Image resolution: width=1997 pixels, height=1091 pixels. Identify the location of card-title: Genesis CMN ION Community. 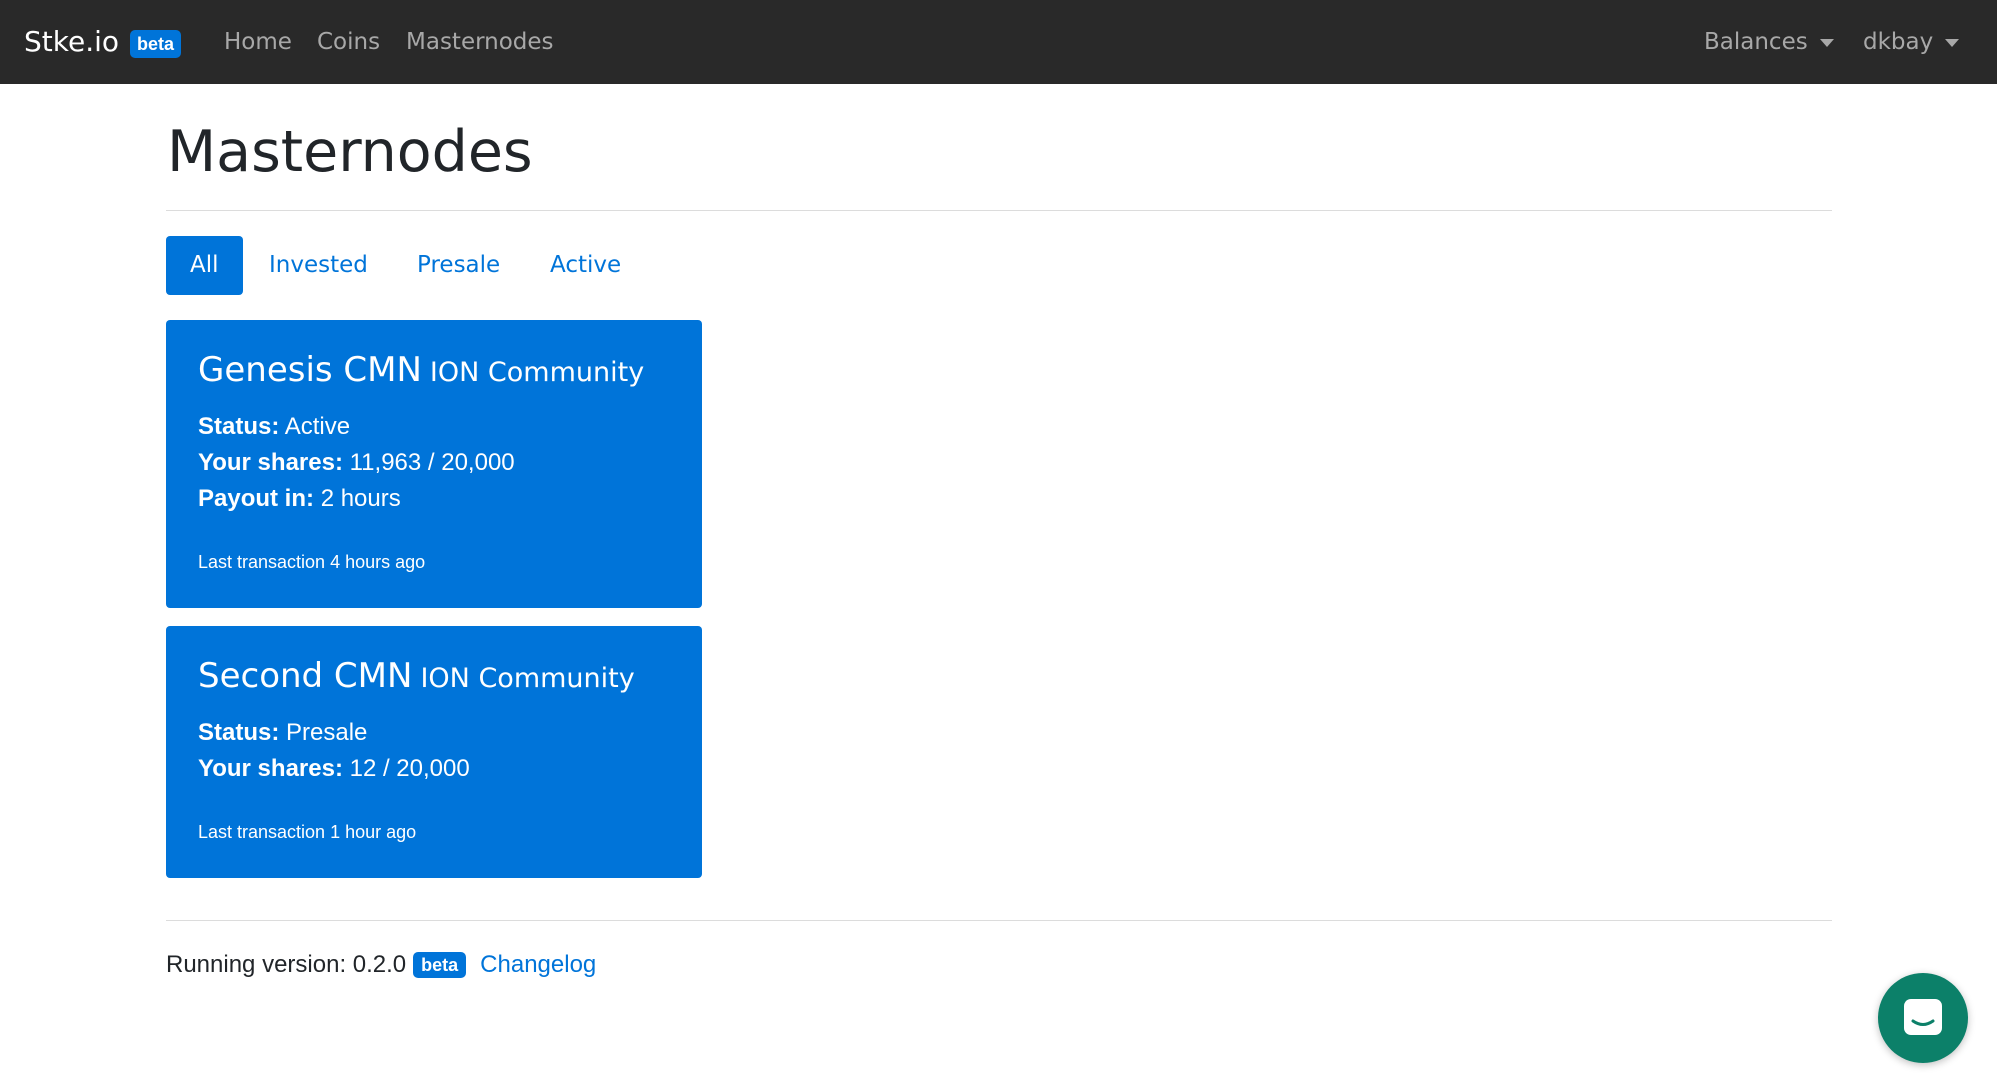
(421, 371).